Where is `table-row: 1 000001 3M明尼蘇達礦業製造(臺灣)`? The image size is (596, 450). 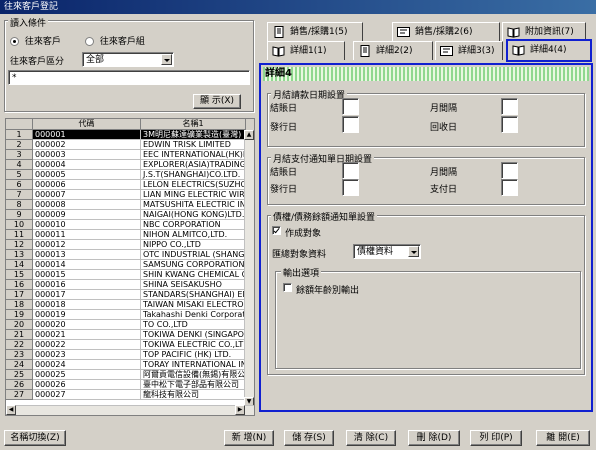 table-row: 1 000001 3M明尼蘇達礦業製造(臺灣) is located at coordinates (130, 135).